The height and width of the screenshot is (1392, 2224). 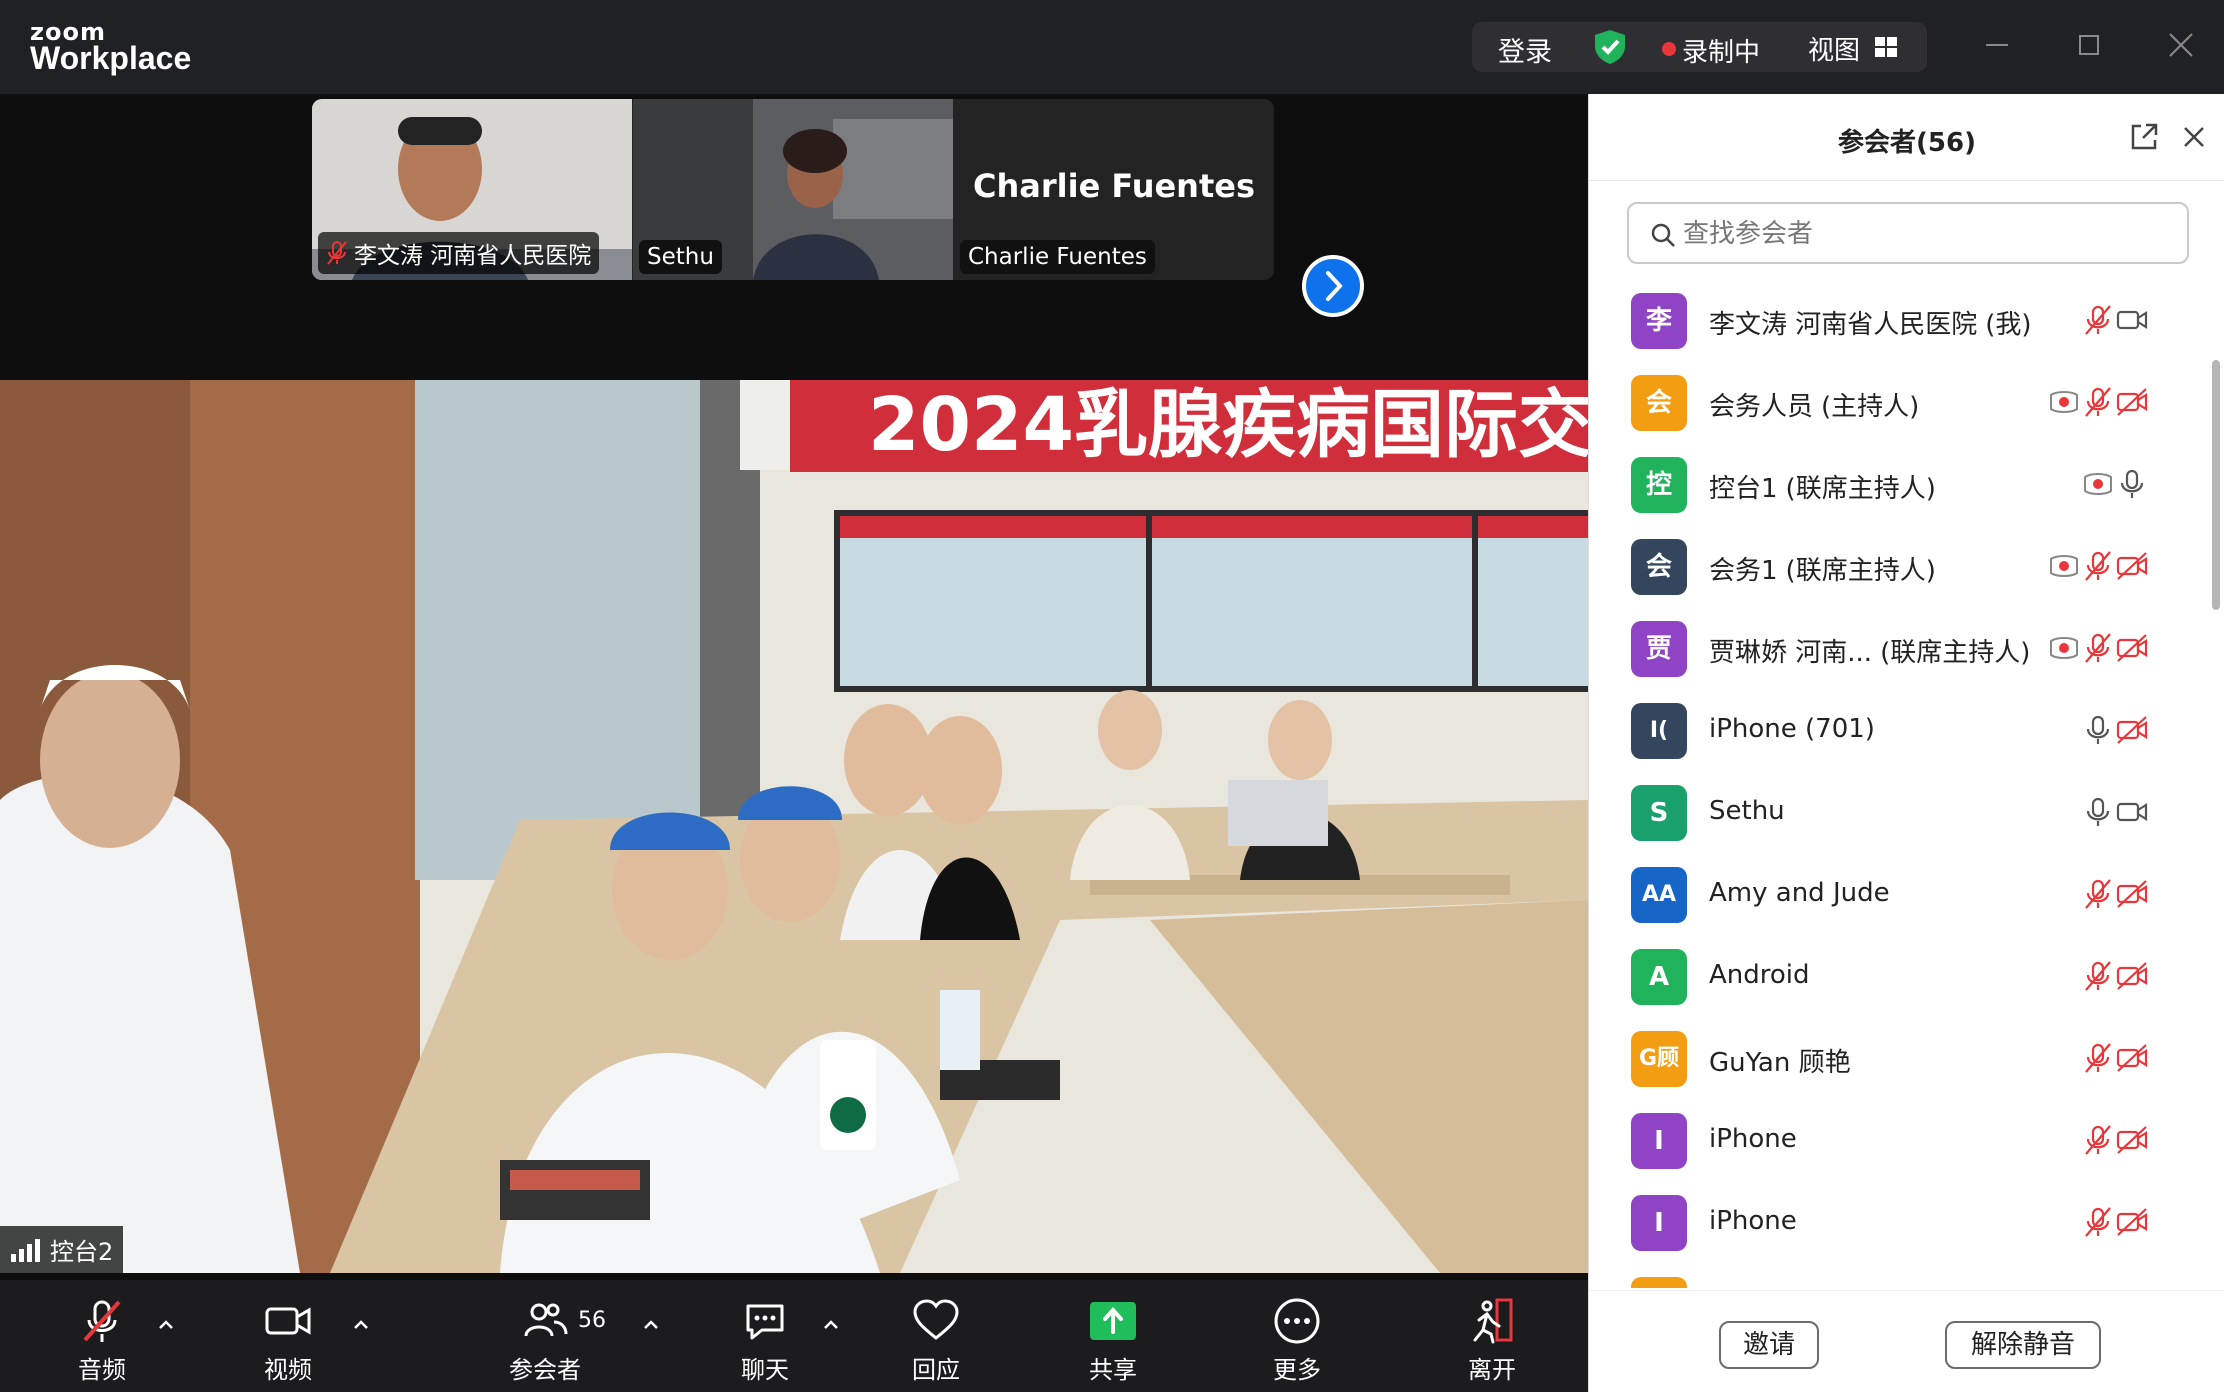 What do you see at coordinates (2144, 137) in the screenshot?
I see `popout-button` at bounding box center [2144, 137].